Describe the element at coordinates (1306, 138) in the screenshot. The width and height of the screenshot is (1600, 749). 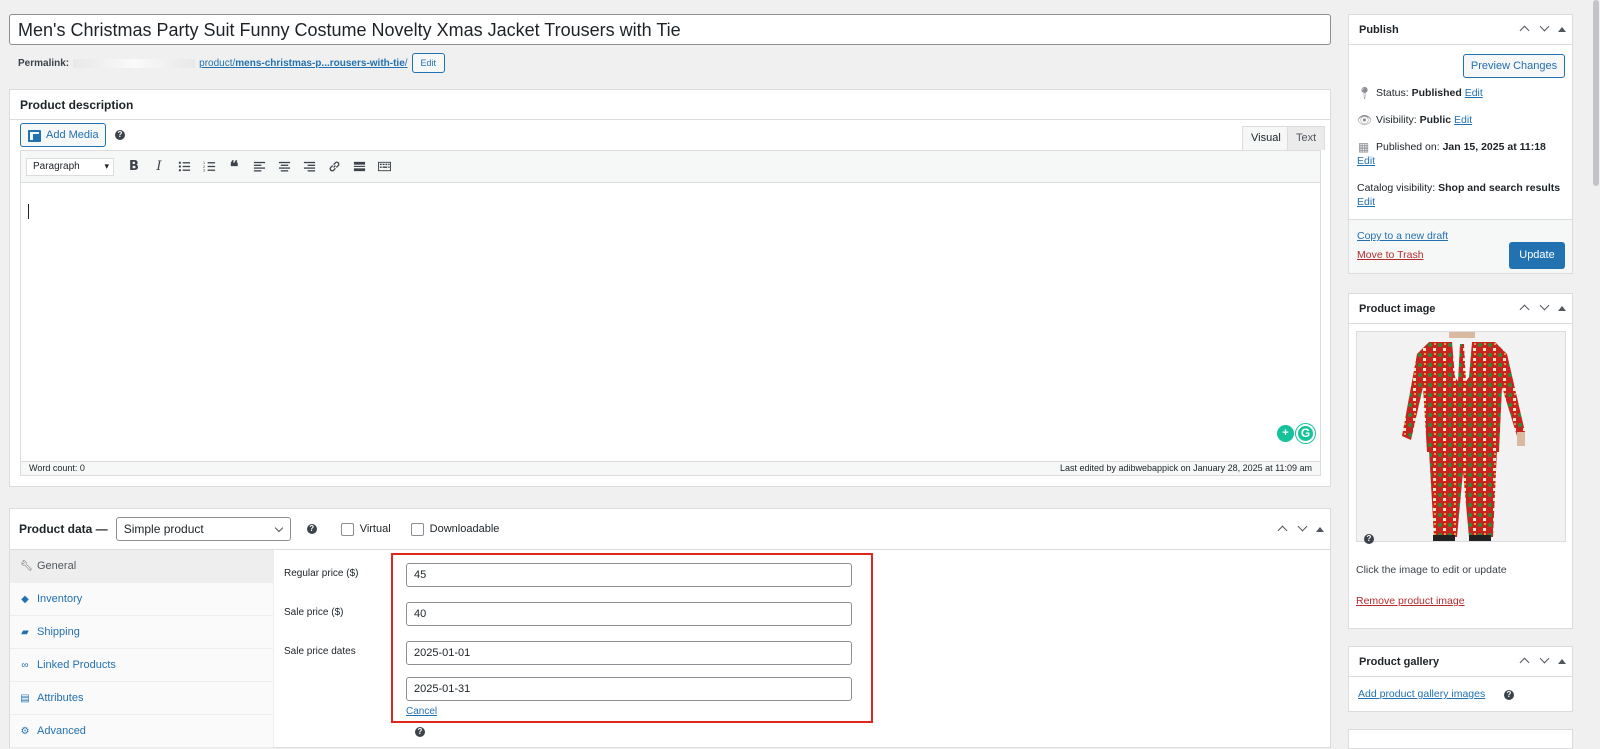
I see `tab-text: Text` at that location.